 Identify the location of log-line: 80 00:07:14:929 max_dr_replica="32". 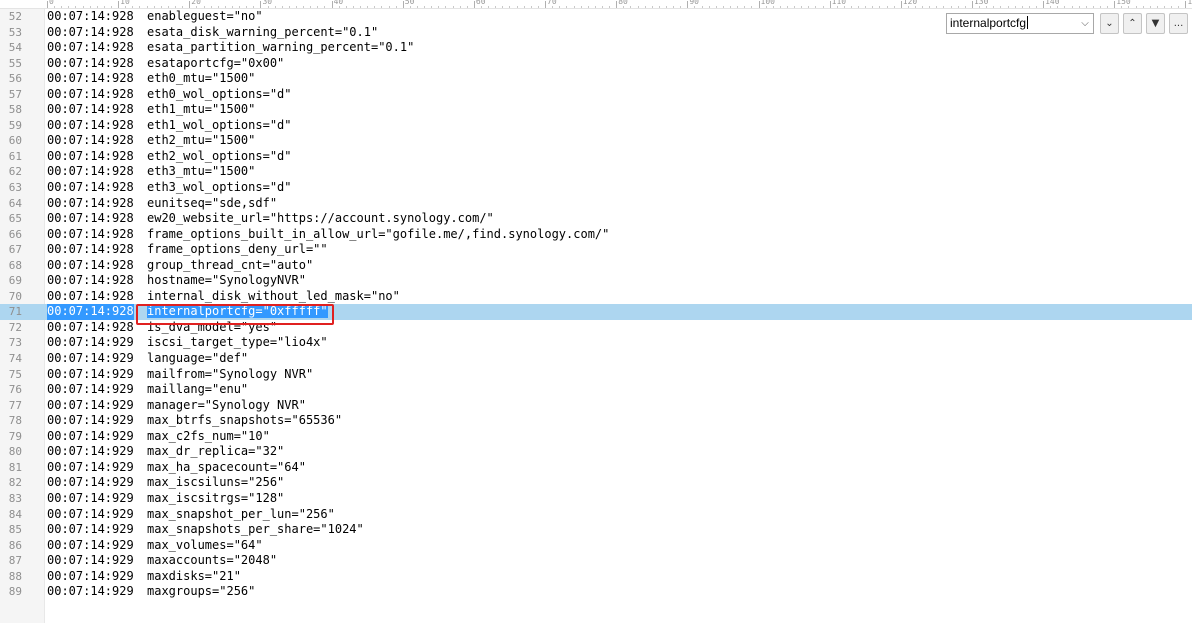
(596, 452).